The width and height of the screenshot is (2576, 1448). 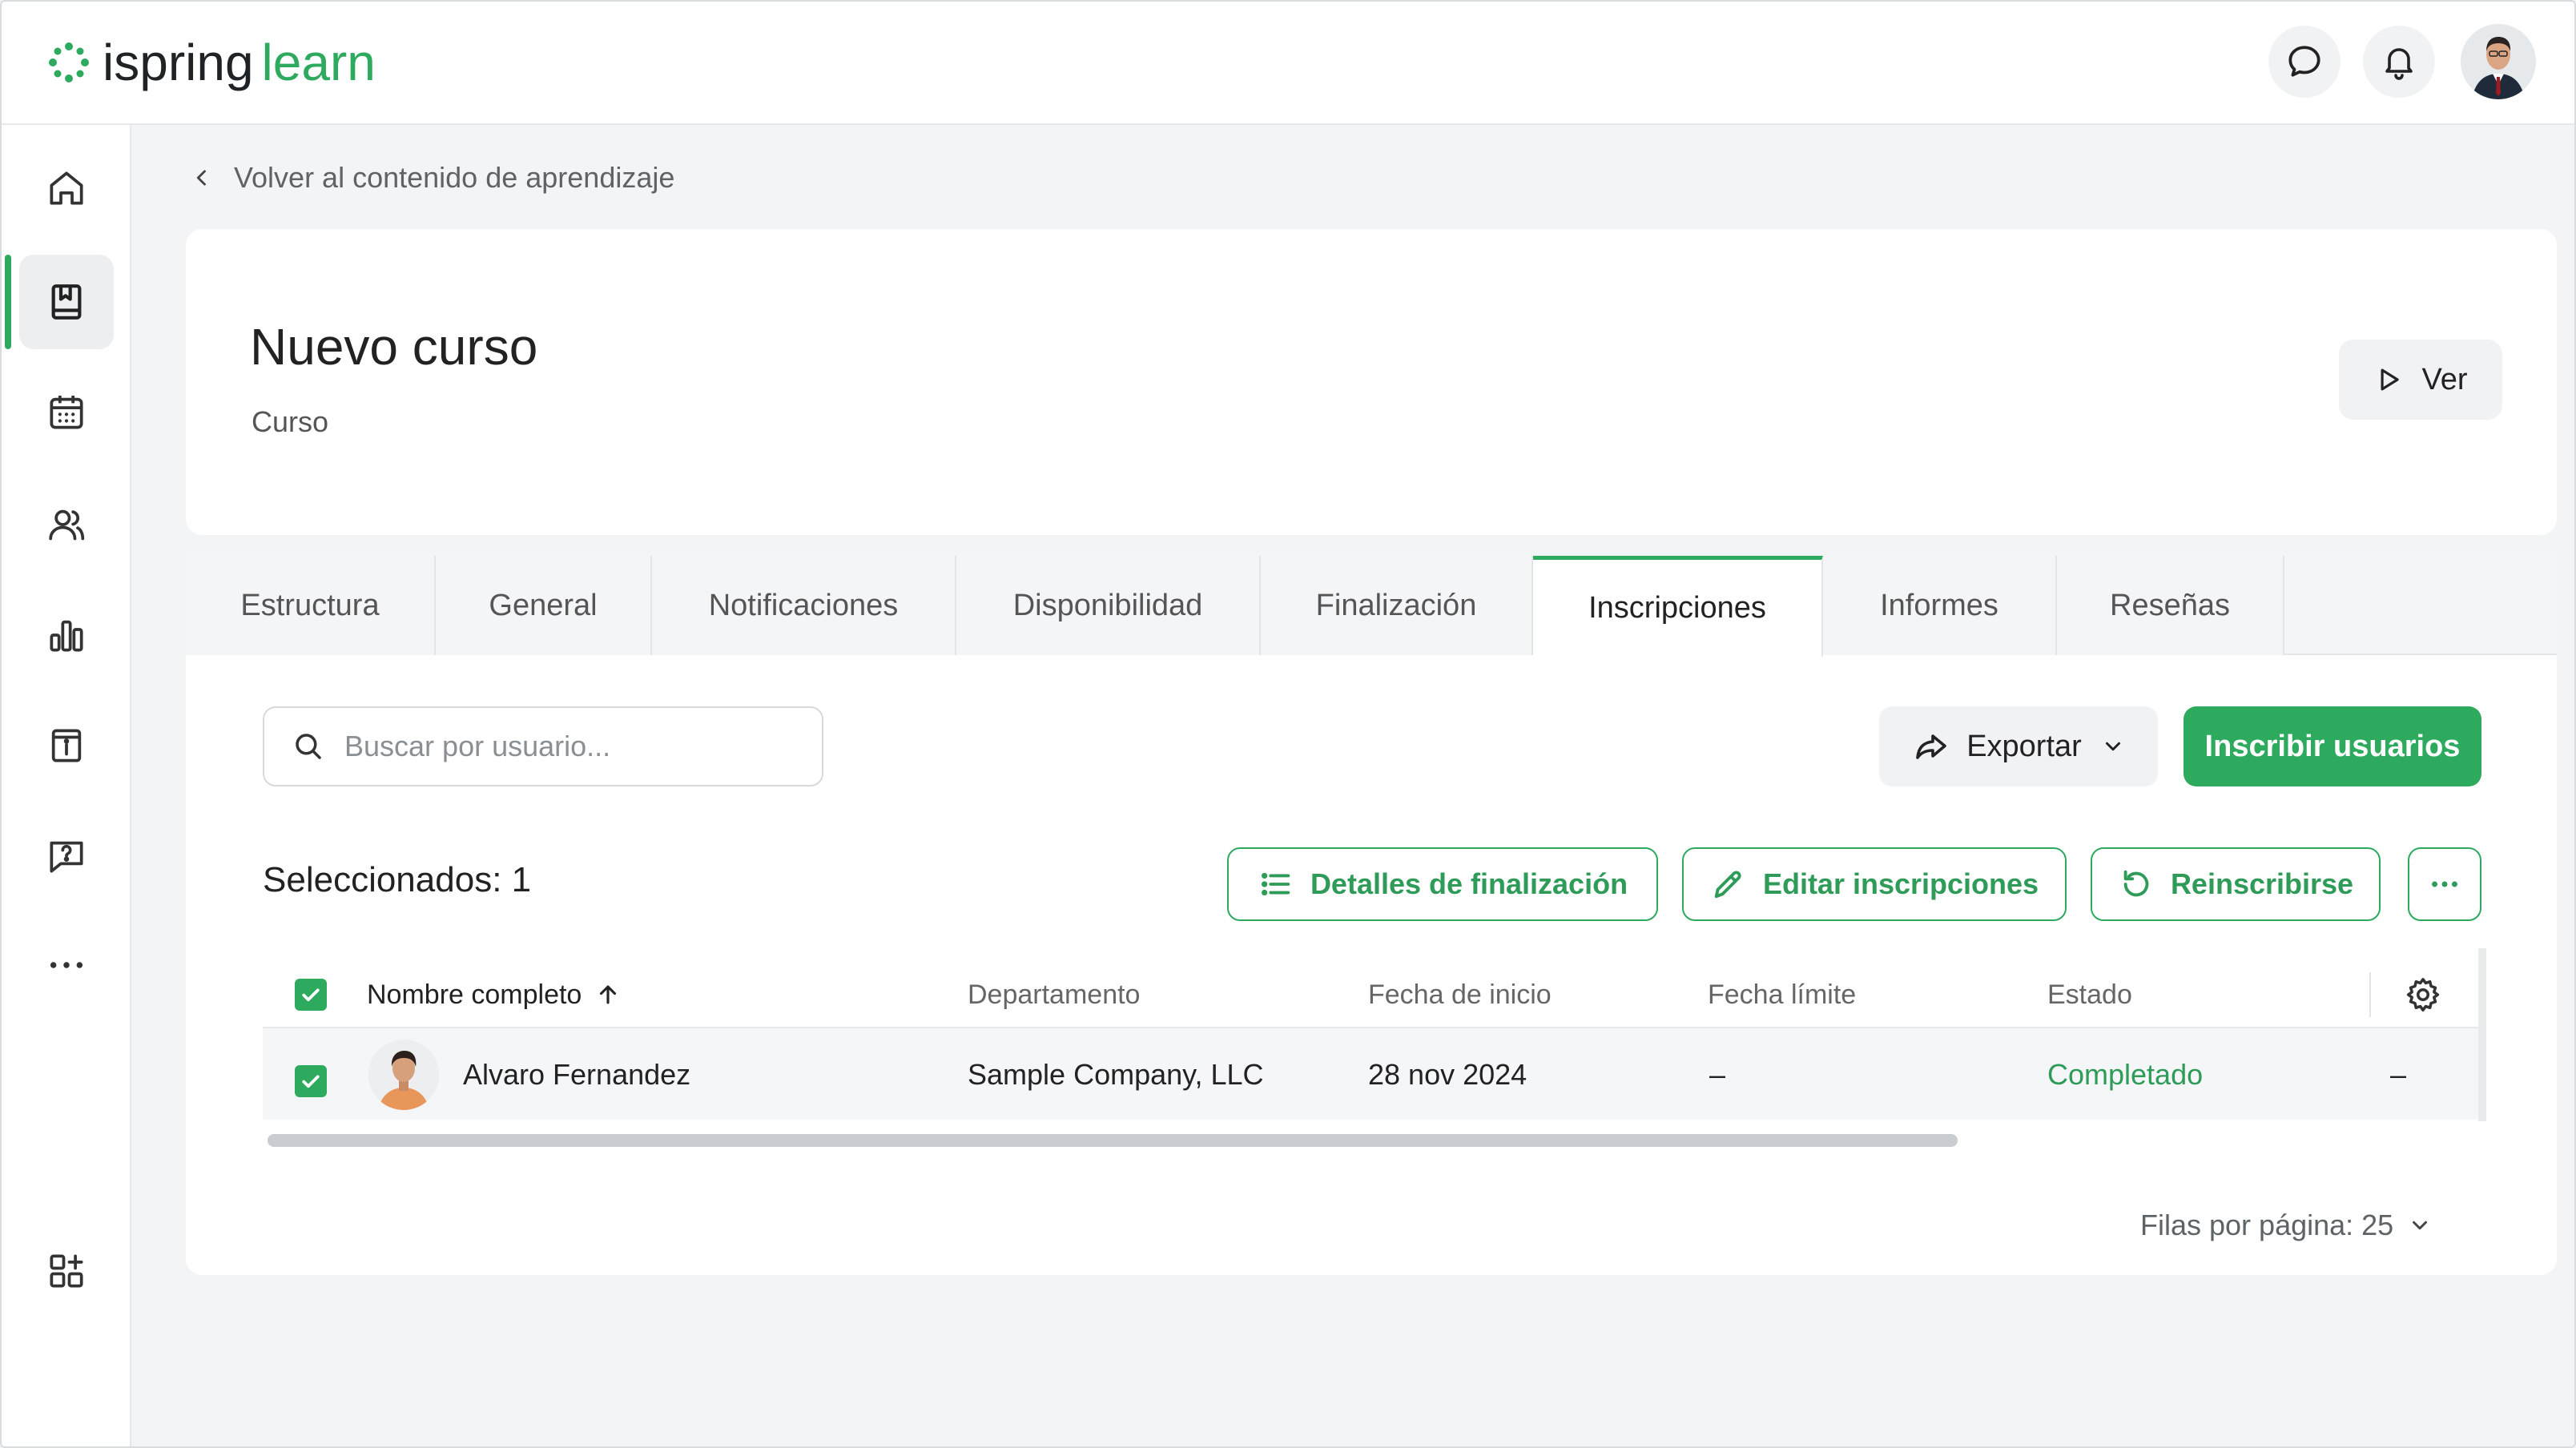 I want to click on bar-chart-icon, so click(x=66, y=636).